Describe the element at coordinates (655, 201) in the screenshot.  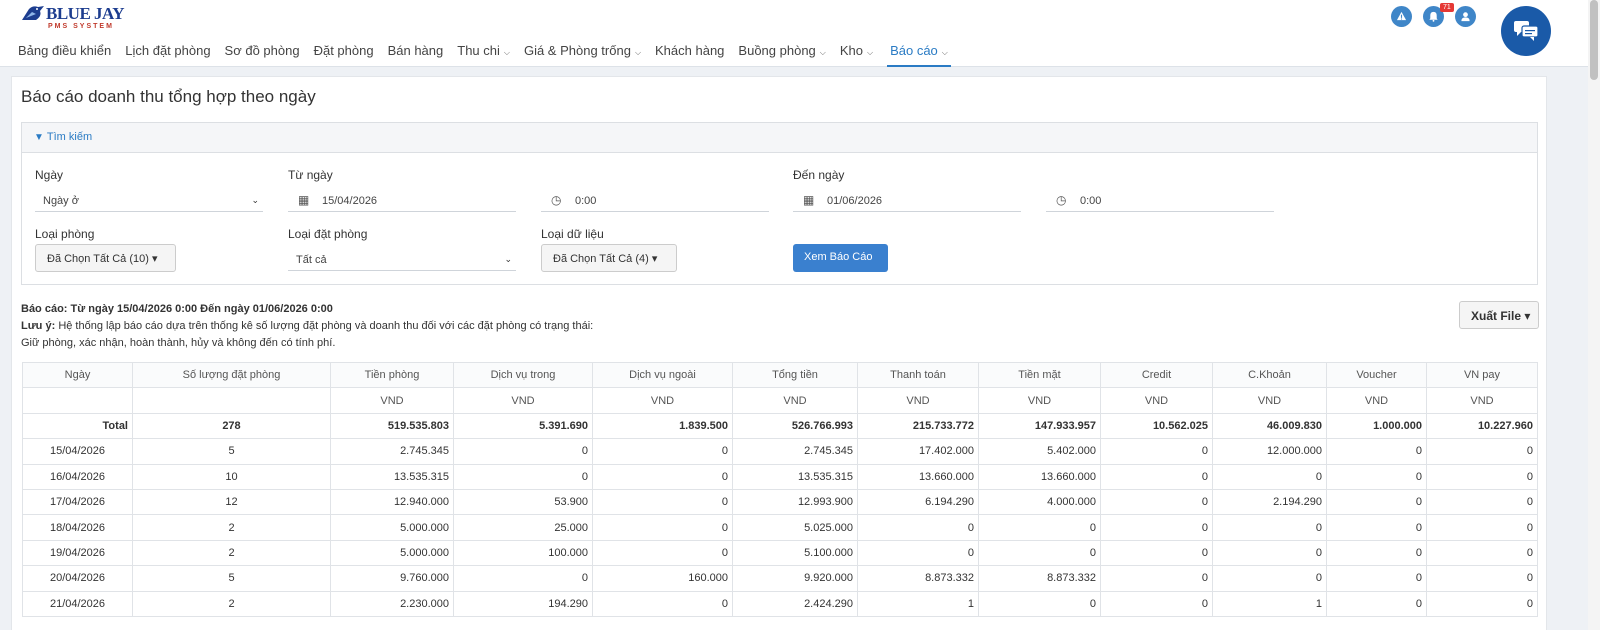
I see `from-time-input: ◷ 0:00` at that location.